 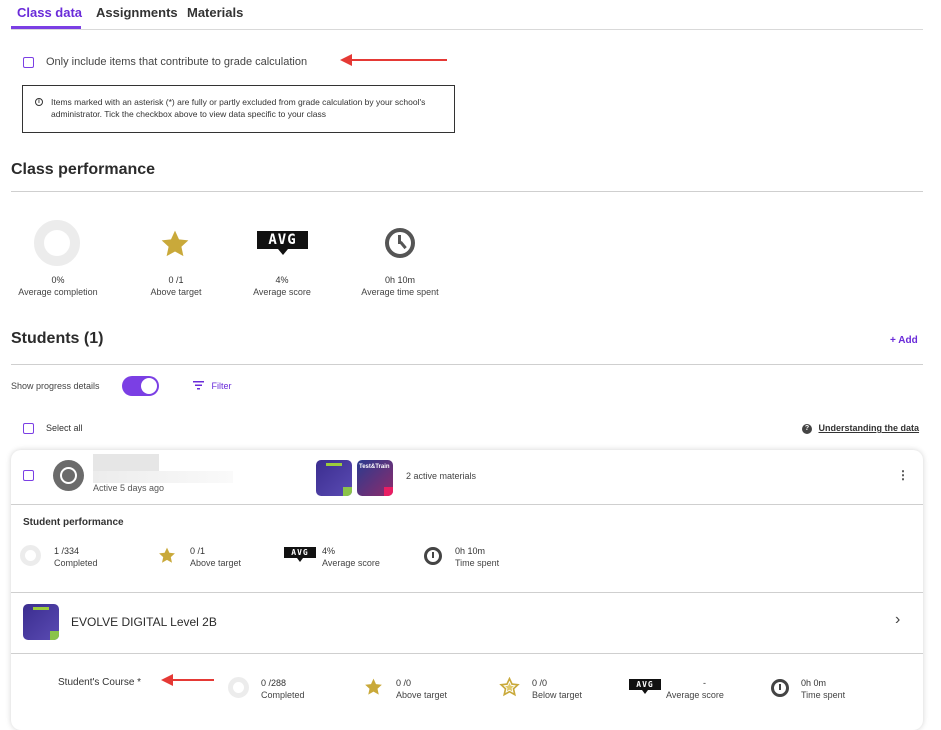 I want to click on avg-completion-value: 0%, so click(x=58, y=280).